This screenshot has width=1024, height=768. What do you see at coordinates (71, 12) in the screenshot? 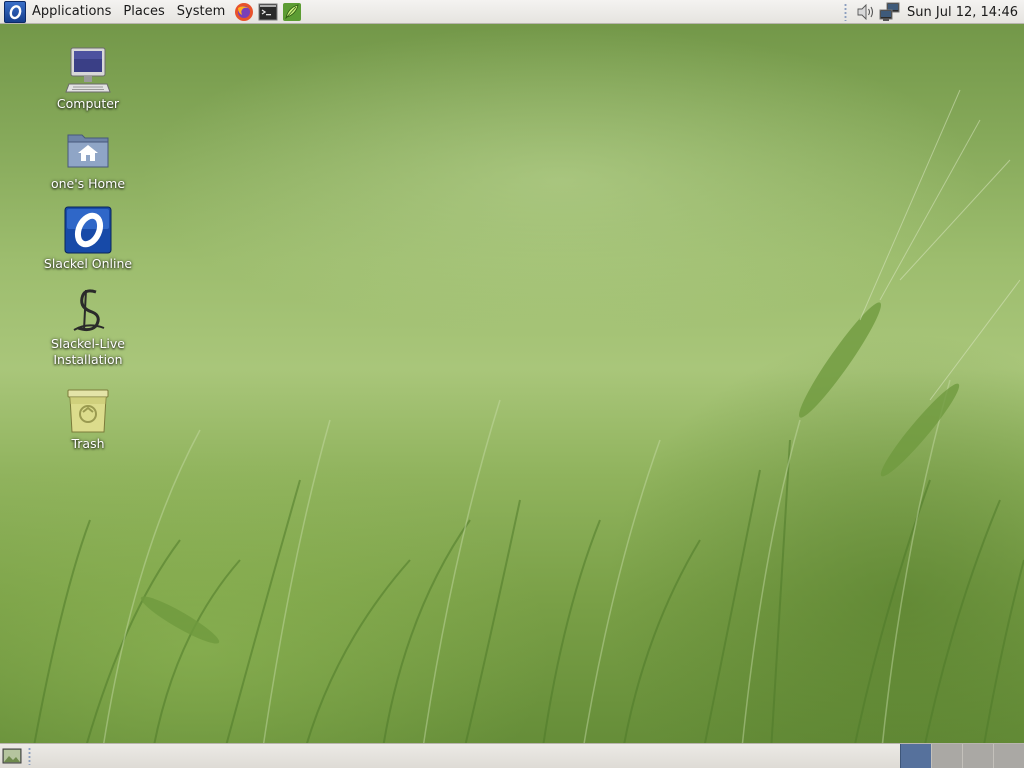
I see `applications-menu: Applications` at bounding box center [71, 12].